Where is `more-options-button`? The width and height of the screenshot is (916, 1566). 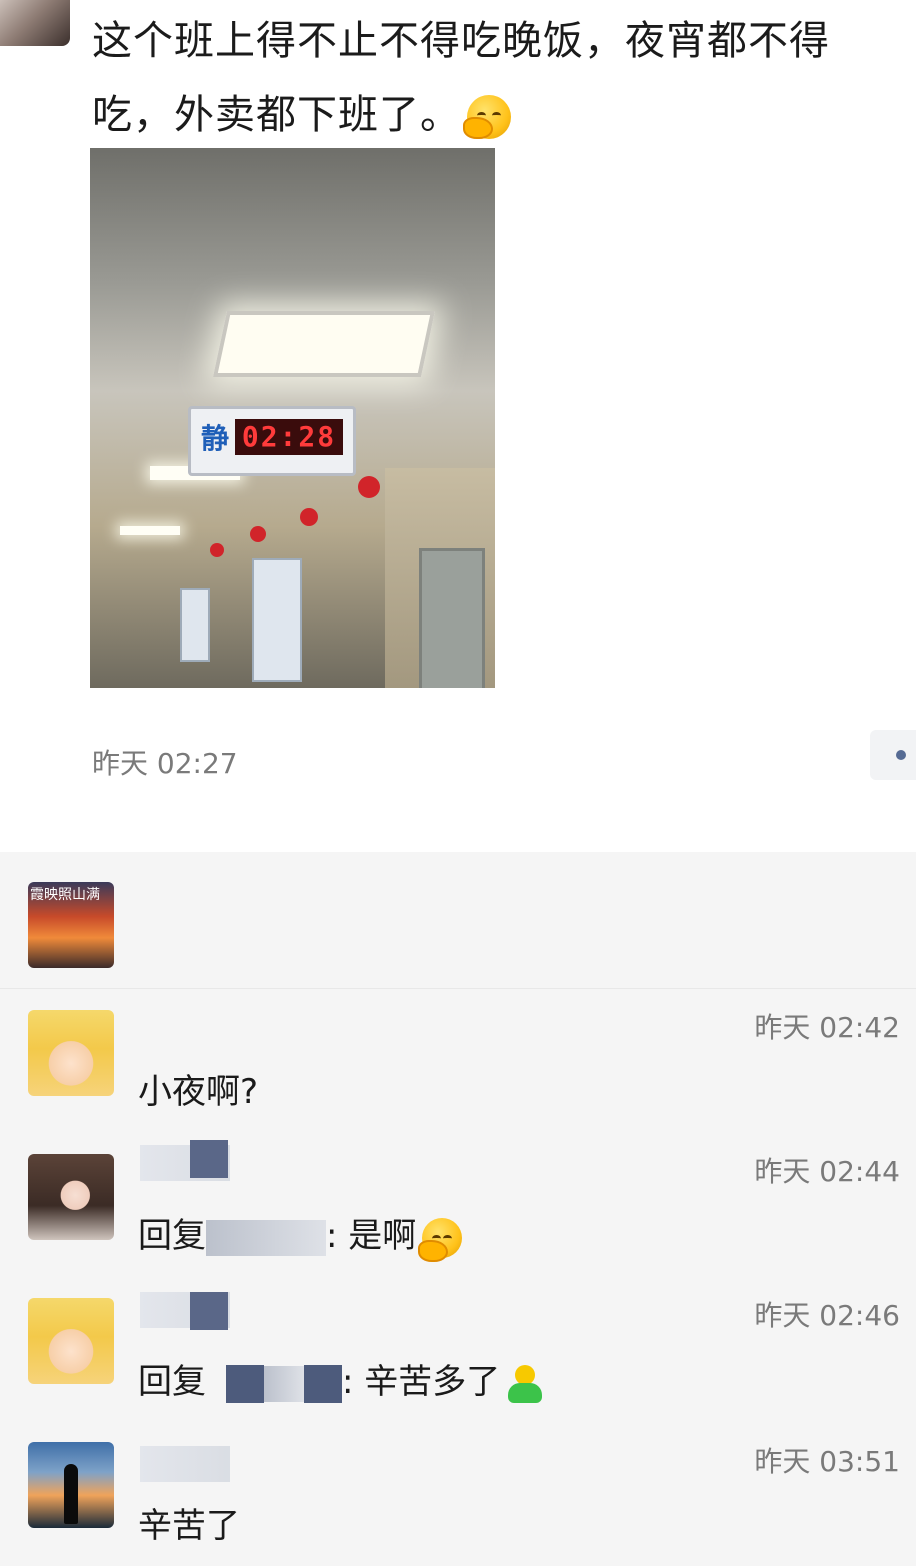
more-options-button is located at coordinates (893, 755).